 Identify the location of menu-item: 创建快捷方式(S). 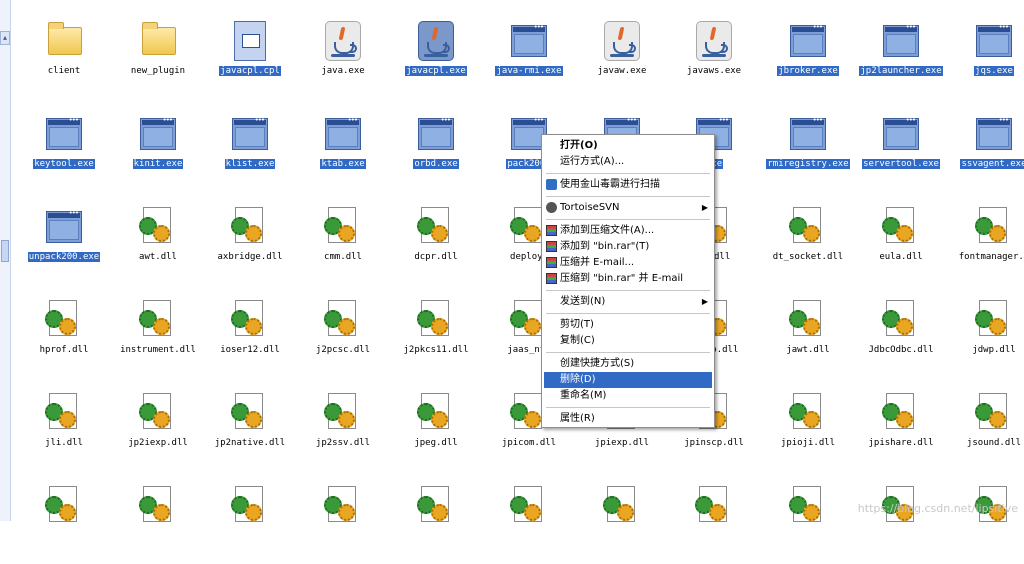
(628, 364).